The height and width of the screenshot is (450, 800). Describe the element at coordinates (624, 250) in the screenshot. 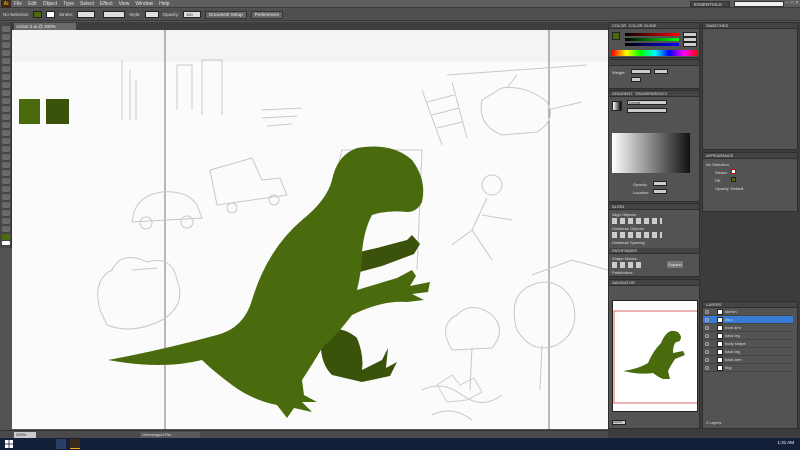

I see `tab-pathfinder: PATHFINDER` at that location.